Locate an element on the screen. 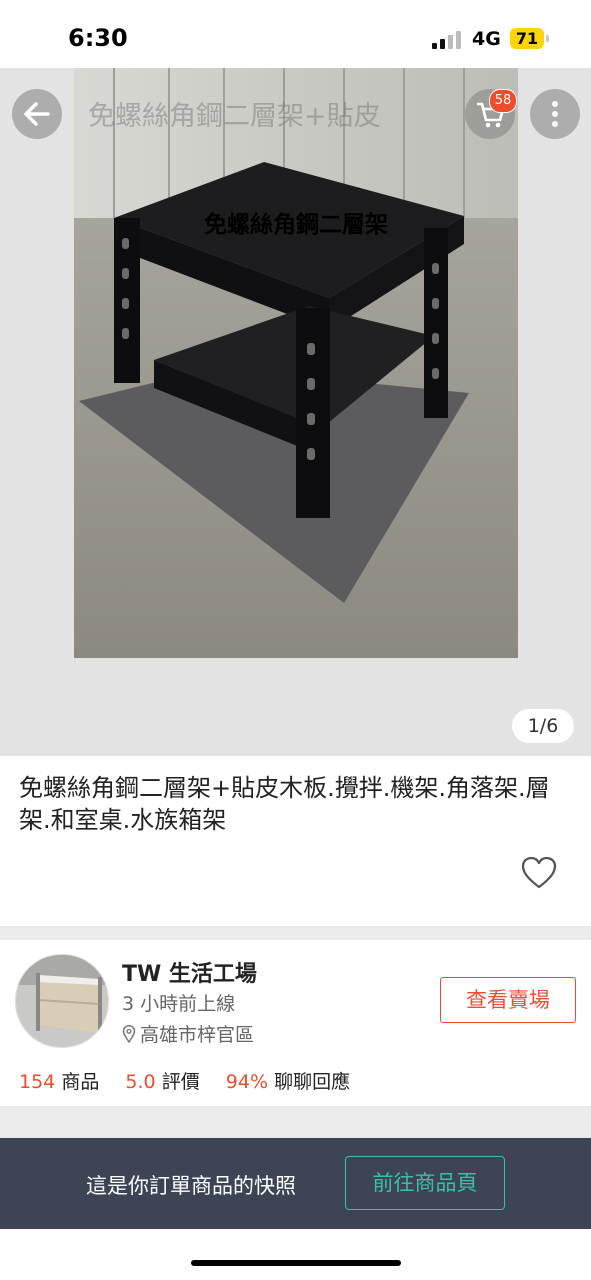 This screenshot has height=1280, width=591. rating-value: 5.0 is located at coordinates (140, 1082).